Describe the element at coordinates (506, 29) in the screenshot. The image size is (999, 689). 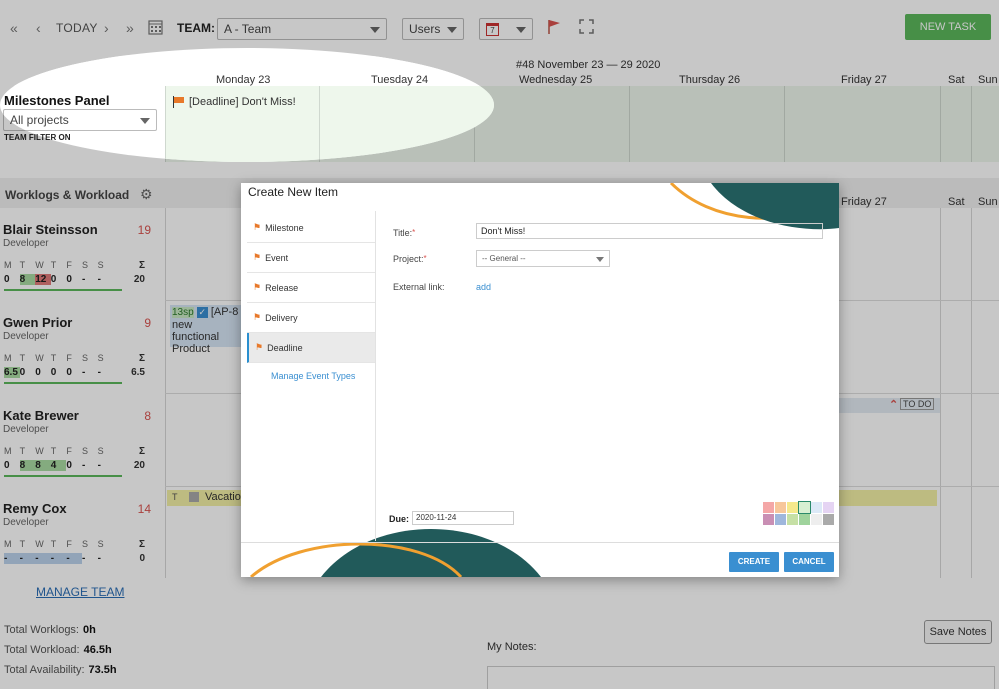
I see `date-picker-select: 7` at that location.